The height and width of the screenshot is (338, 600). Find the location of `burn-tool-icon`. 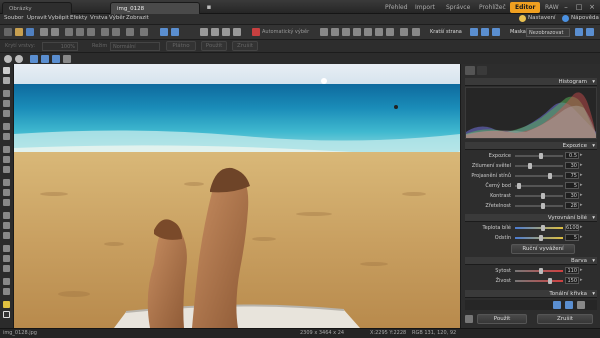

burn-tool-icon is located at coordinates (6, 268).